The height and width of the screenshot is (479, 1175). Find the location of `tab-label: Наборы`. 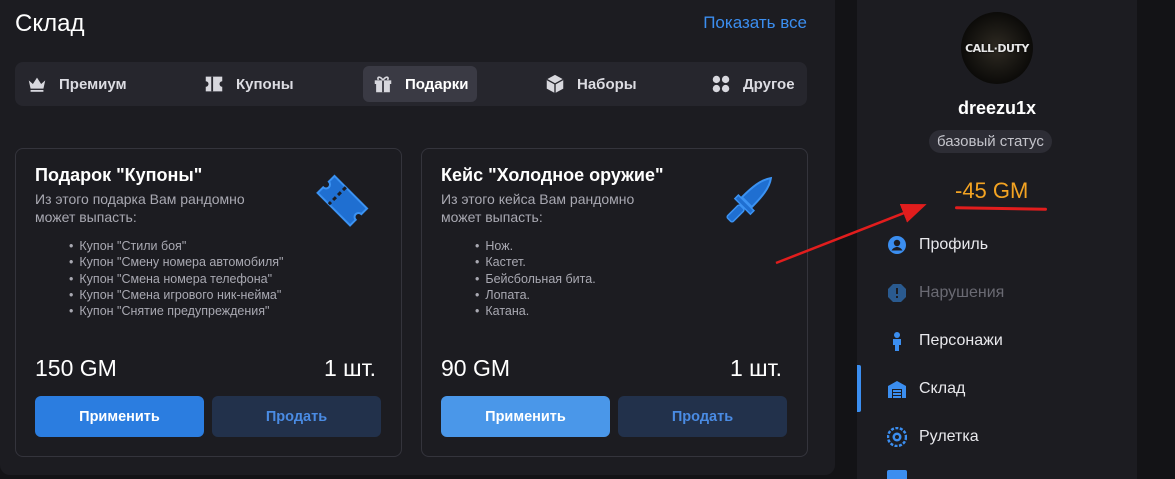

tab-label: Наборы is located at coordinates (607, 84).